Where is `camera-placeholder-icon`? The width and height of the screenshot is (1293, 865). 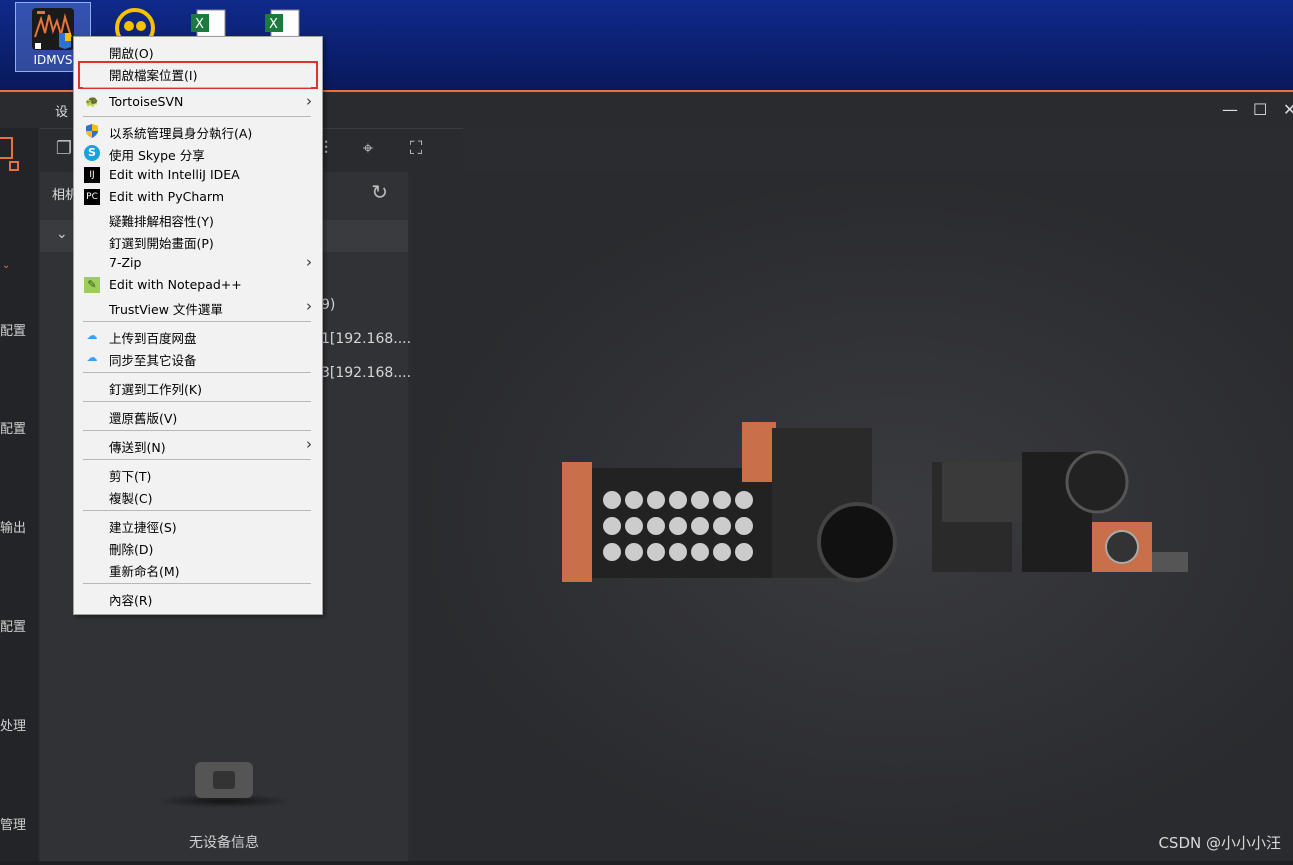 camera-placeholder-icon is located at coordinates (224, 780).